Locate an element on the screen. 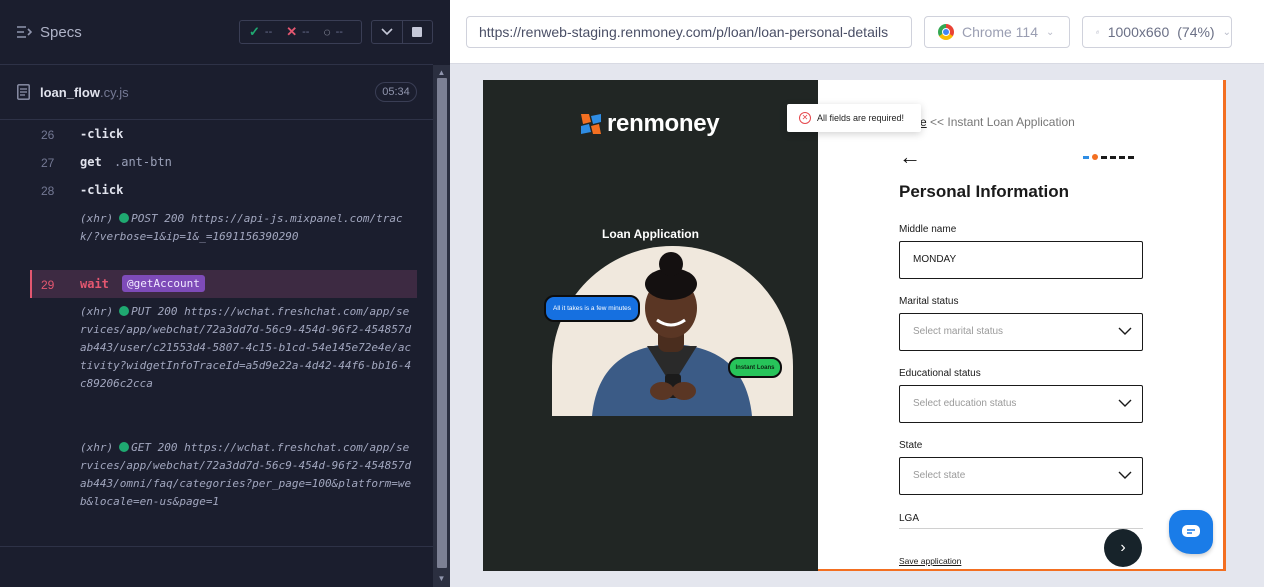 This screenshot has width=1264, height=587. command-row: 26 -click is located at coordinates (223, 134).